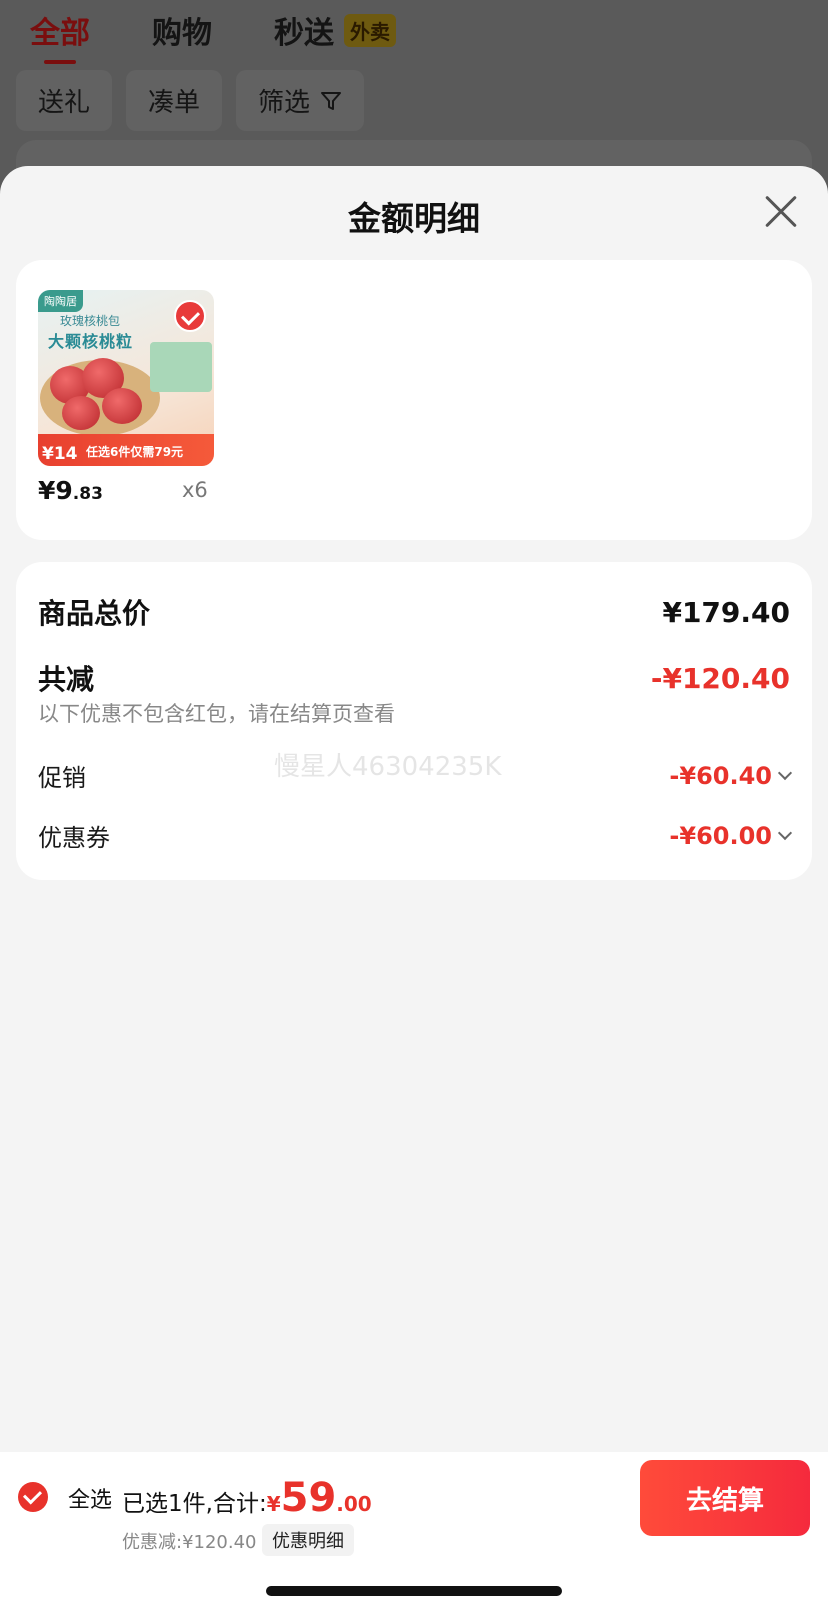  I want to click on filter-chips: 送礼 凑单 筛选, so click(190, 100).